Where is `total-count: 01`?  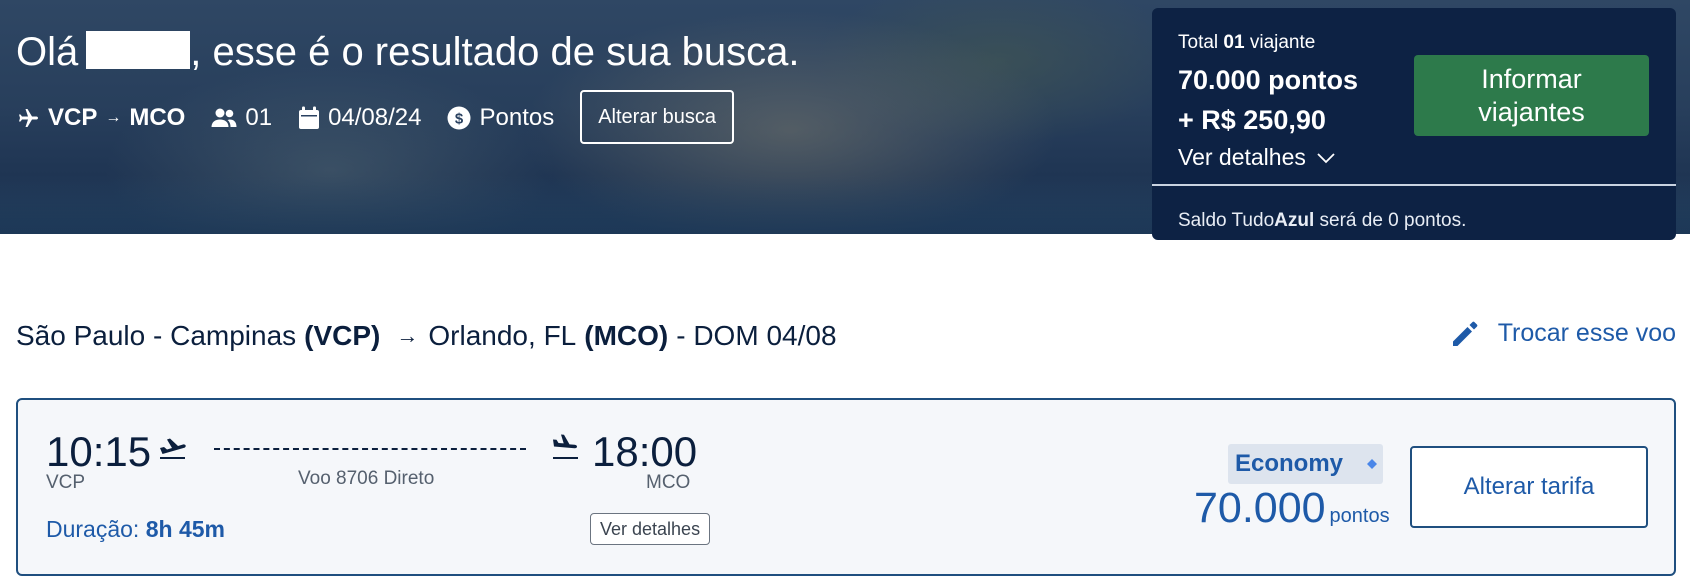 total-count: 01 is located at coordinates (1234, 42).